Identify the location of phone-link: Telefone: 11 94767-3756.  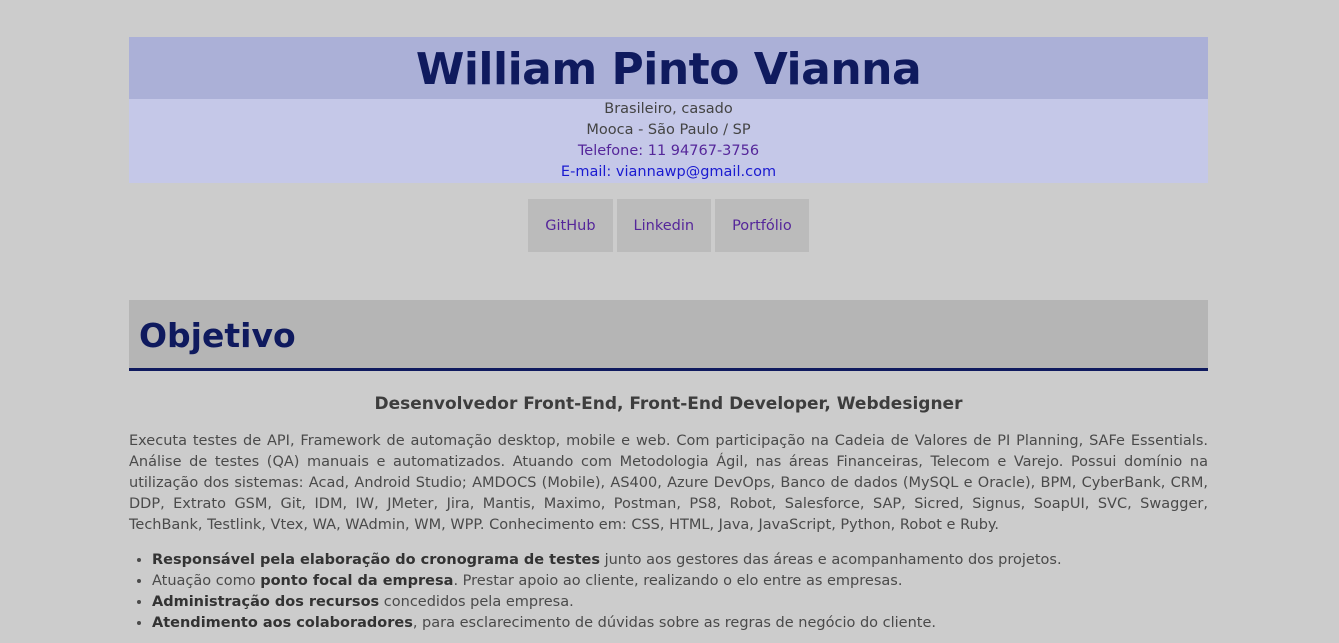
(668, 151).